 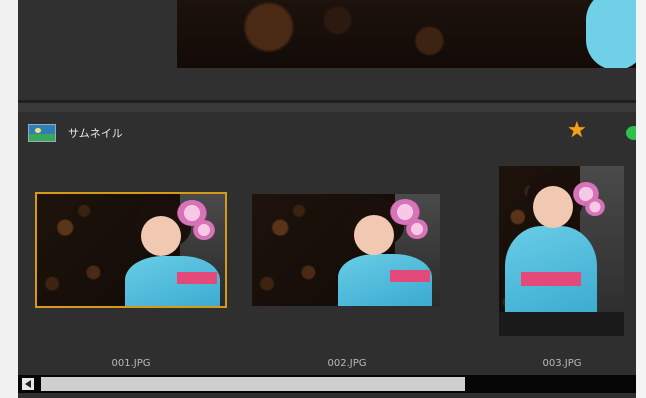 What do you see at coordinates (95, 133) in the screenshot?
I see `panel-title: サムネイル` at bounding box center [95, 133].